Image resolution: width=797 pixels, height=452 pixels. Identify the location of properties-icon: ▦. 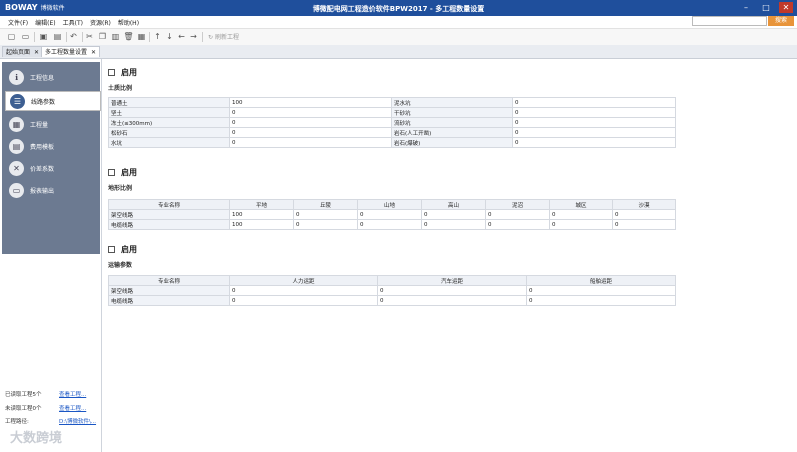
(141, 36).